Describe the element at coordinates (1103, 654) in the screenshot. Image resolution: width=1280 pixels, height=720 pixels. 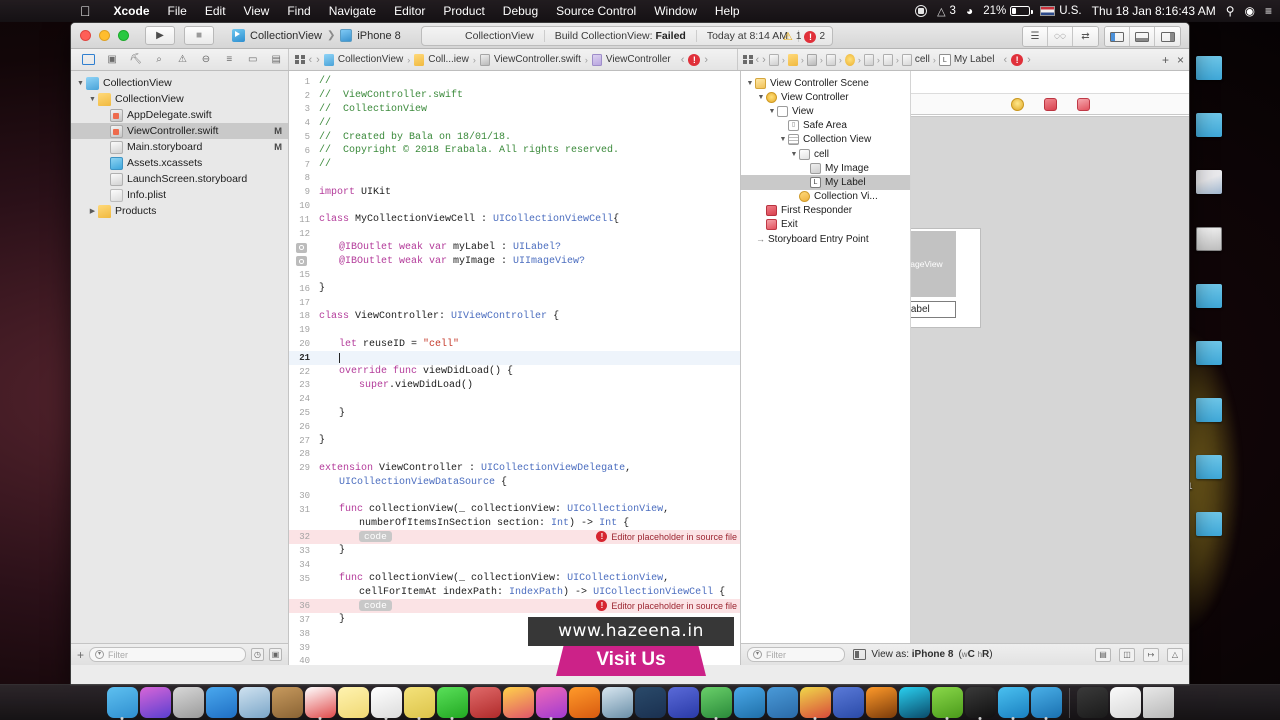
I see `embed-in-button: ▤` at that location.